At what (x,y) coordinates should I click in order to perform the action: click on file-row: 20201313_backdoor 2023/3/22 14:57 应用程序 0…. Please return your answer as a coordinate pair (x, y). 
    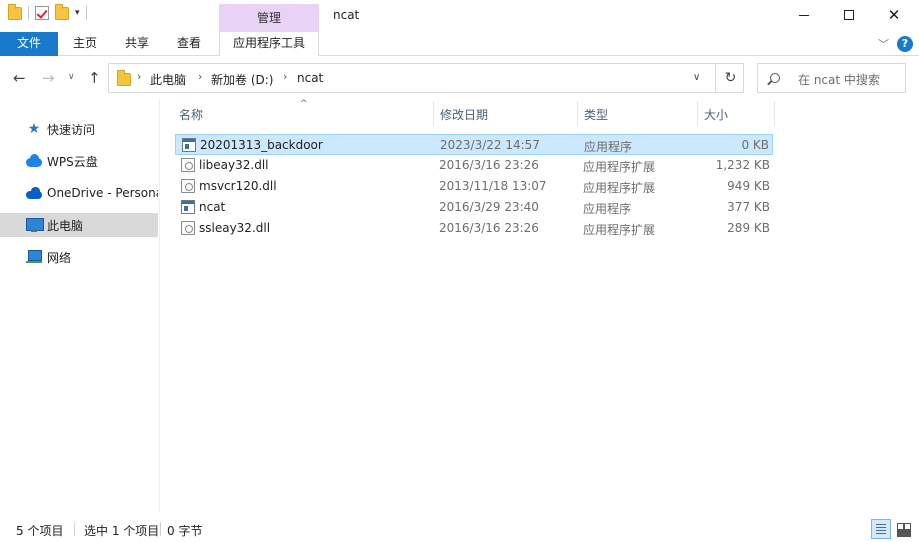
    Looking at the image, I should click on (474, 144).